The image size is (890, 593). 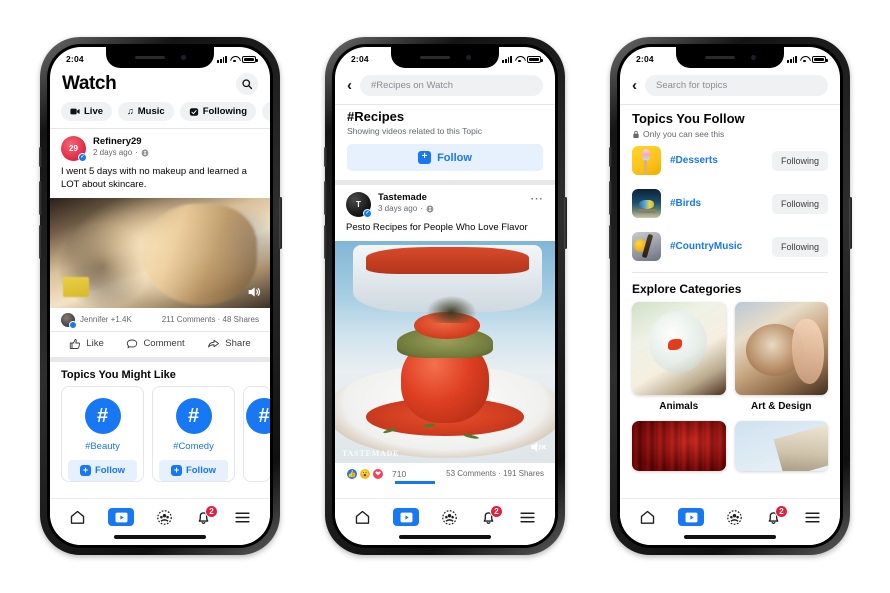 What do you see at coordinates (155, 344) in the screenshot?
I see `comment-button: Comment` at bounding box center [155, 344].